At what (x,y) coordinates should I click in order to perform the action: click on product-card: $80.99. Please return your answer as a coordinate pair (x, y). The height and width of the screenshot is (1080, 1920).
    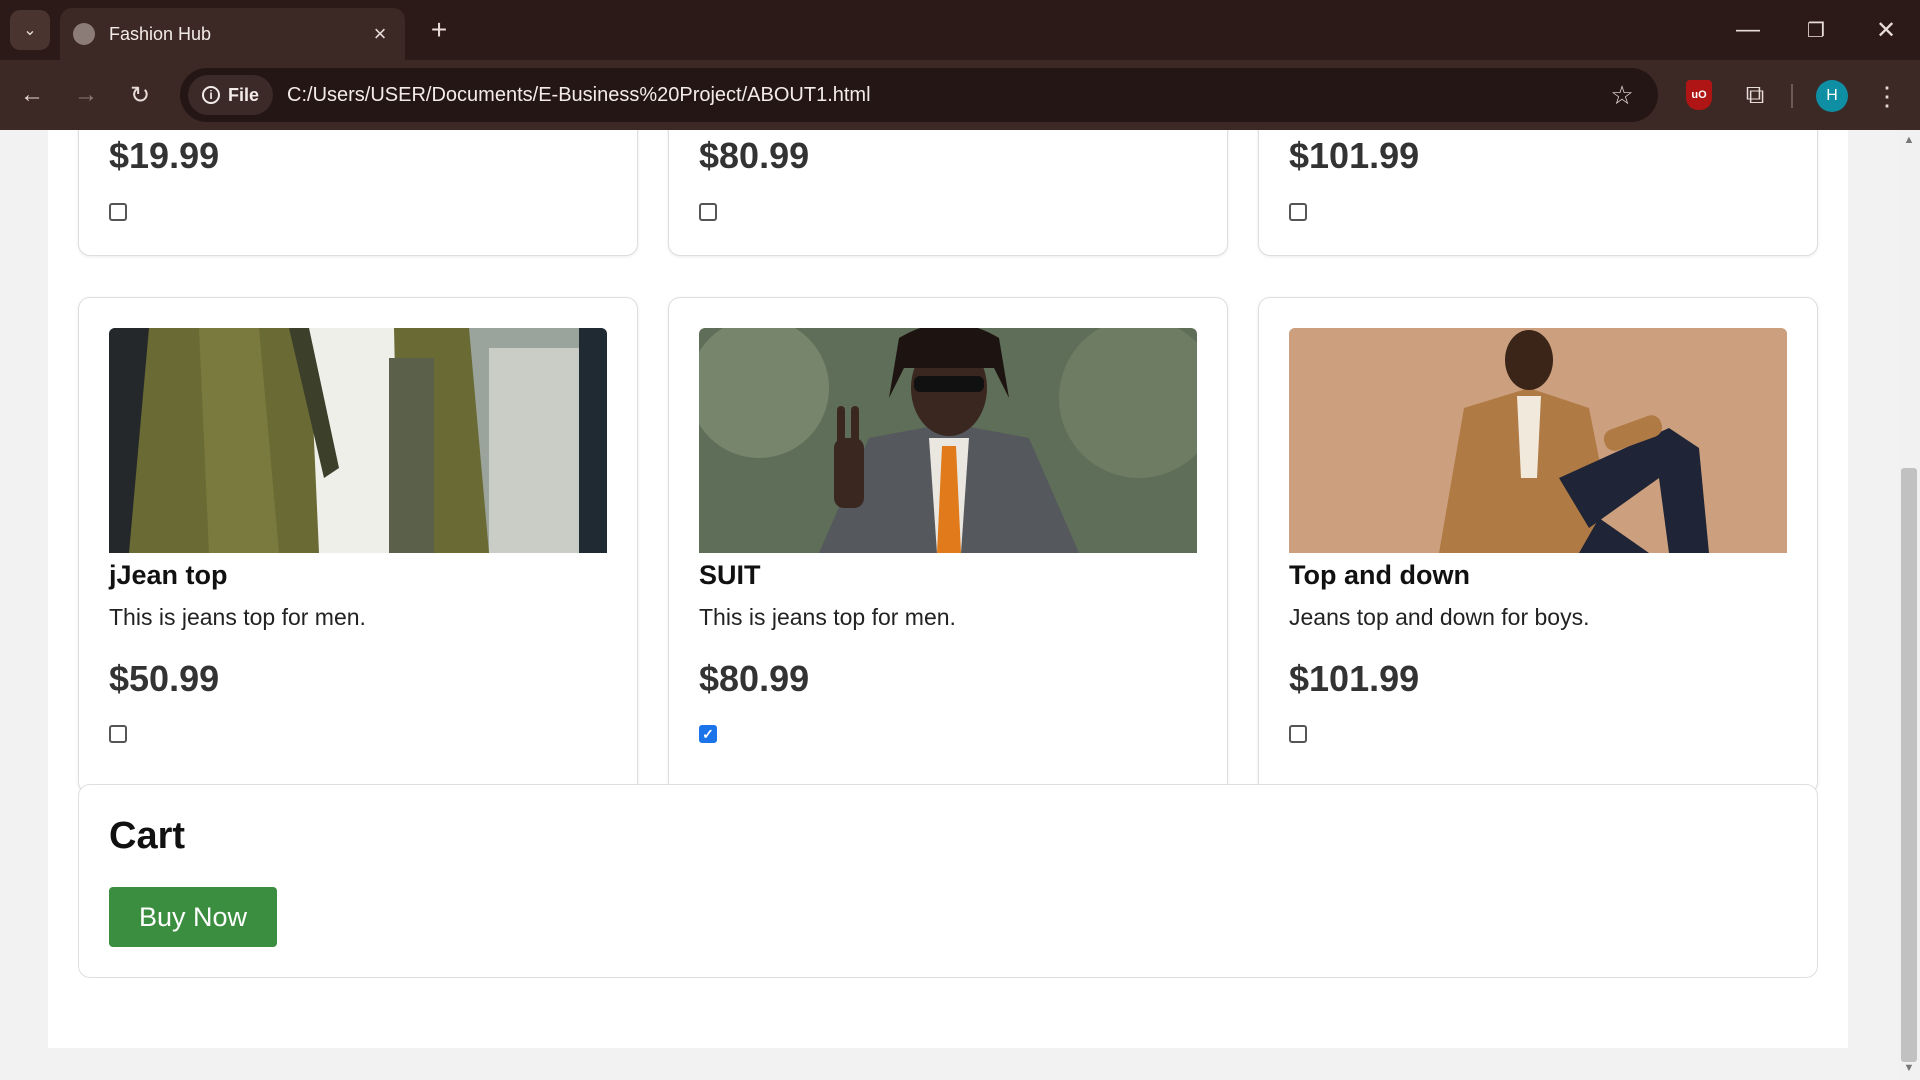
    Looking at the image, I should click on (948, 193).